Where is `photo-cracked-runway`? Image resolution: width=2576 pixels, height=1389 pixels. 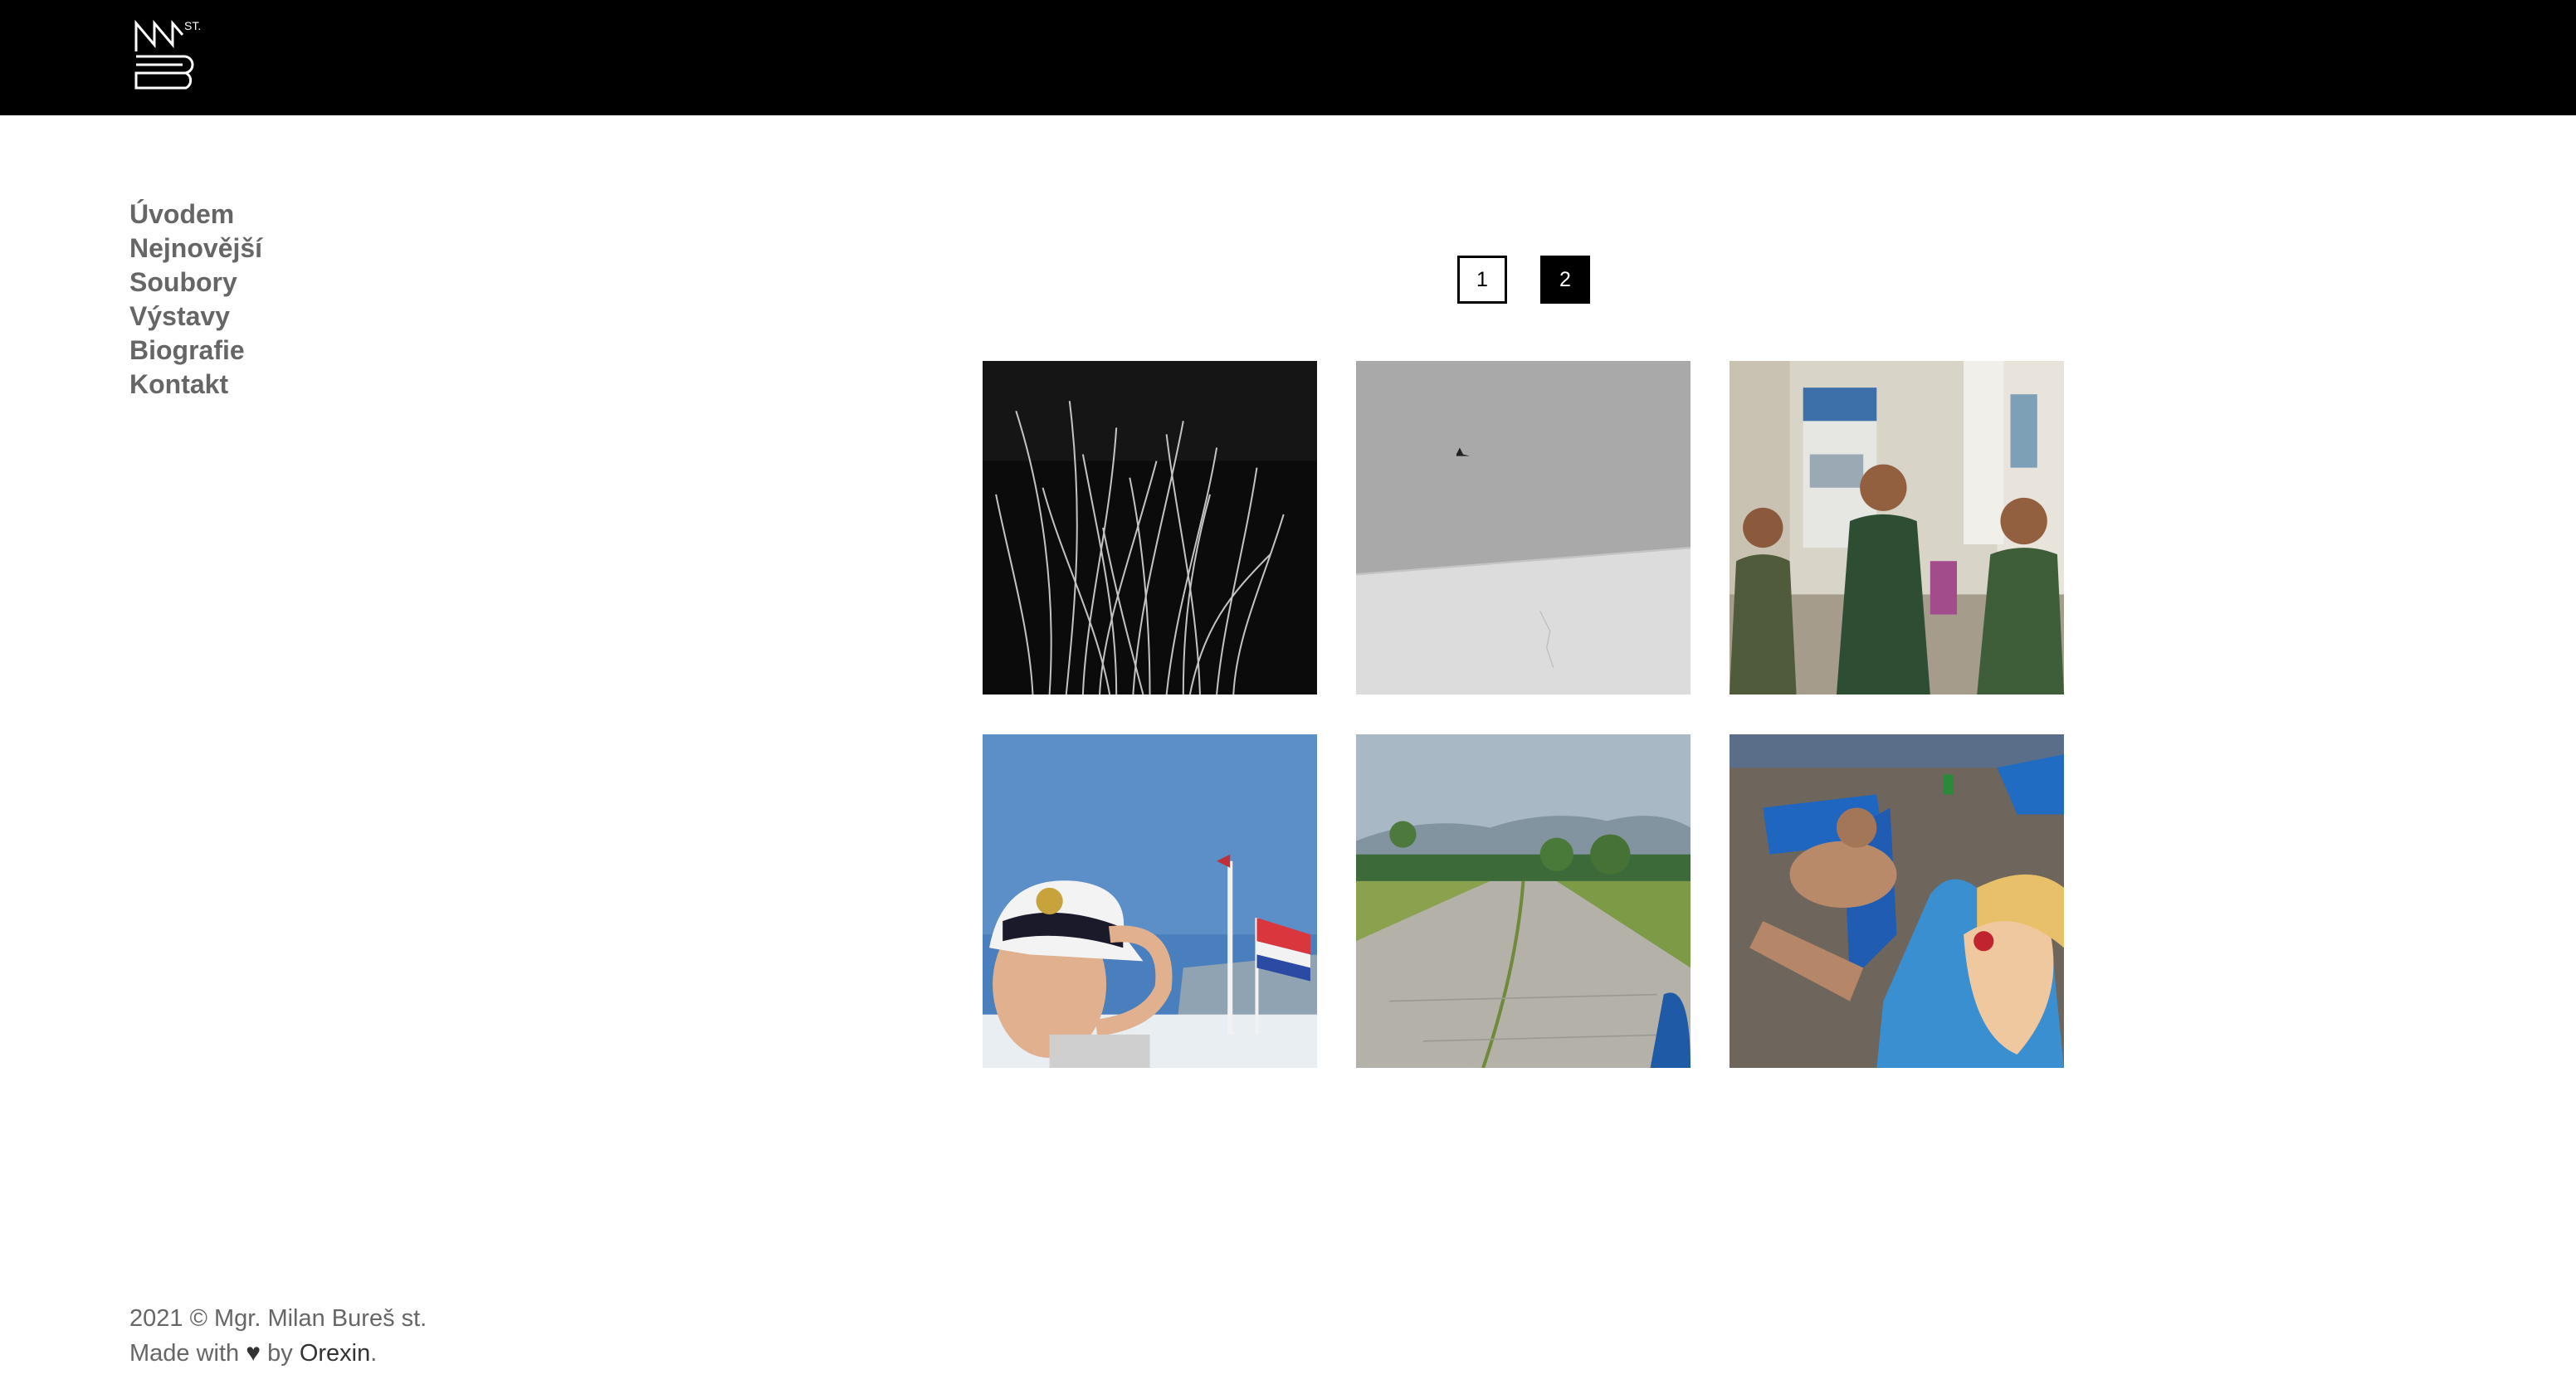
photo-cracked-runway is located at coordinates (1523, 901).